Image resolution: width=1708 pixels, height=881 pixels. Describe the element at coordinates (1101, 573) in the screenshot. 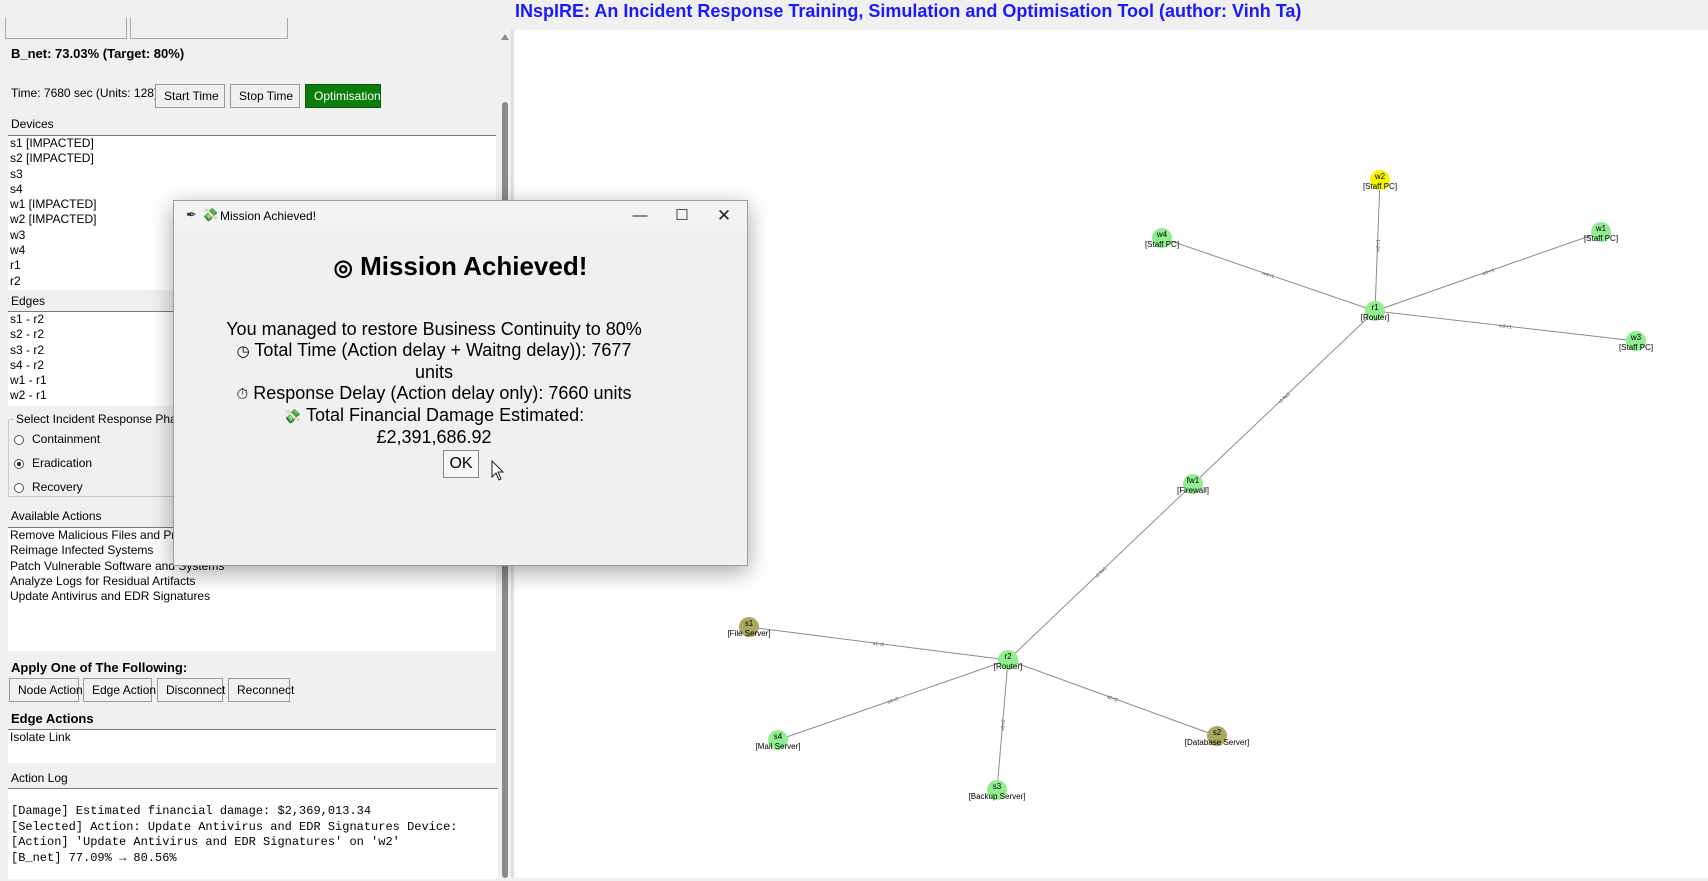

I see `graph-edge-label: r2-fw1` at that location.